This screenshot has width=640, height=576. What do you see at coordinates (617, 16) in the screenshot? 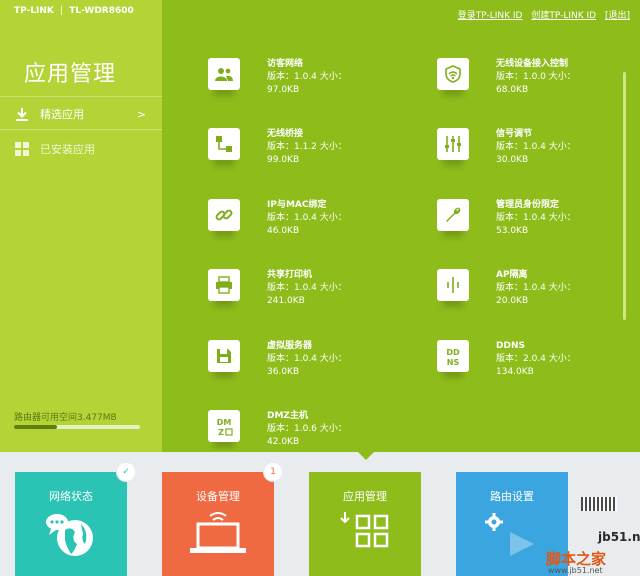
I see `logout-link: [退出]` at bounding box center [617, 16].